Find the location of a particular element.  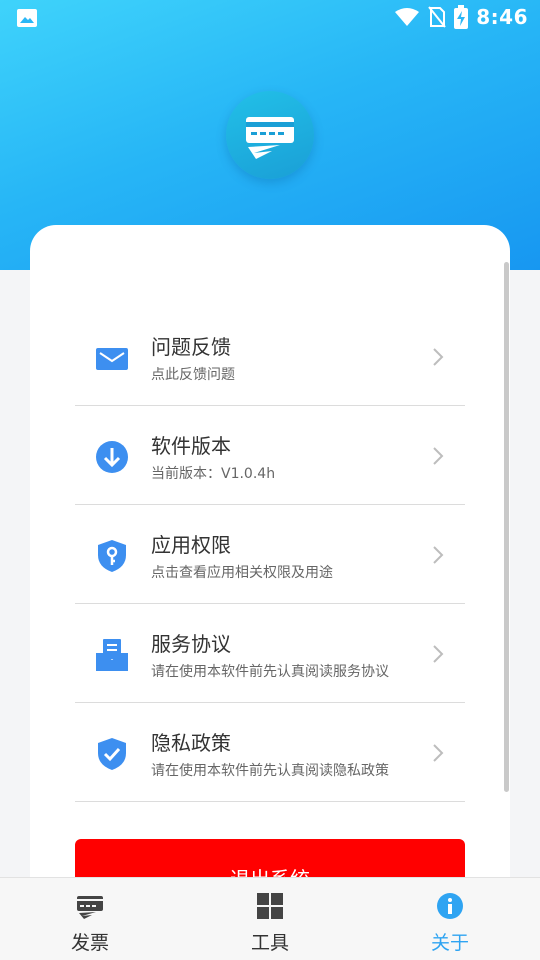

shield-key-icon is located at coordinates (112, 556).